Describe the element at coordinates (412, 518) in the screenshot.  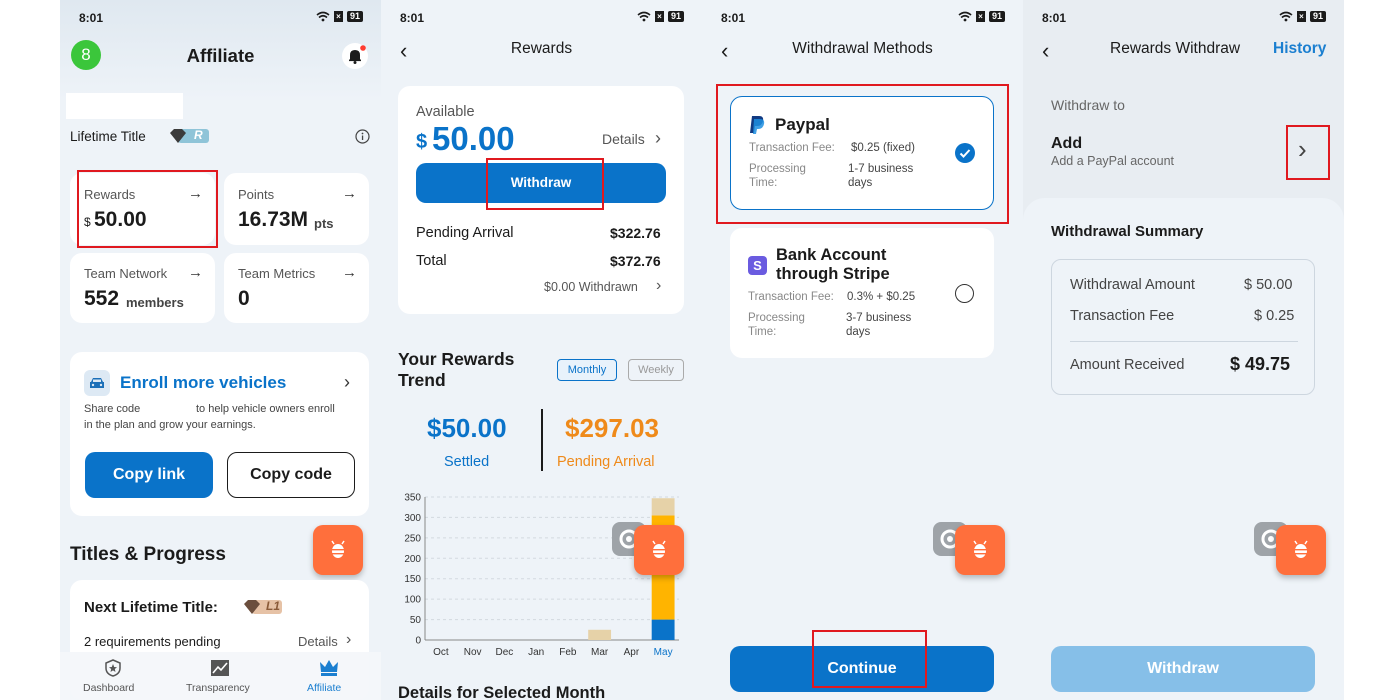
I see `y-tick-label: 300` at that location.